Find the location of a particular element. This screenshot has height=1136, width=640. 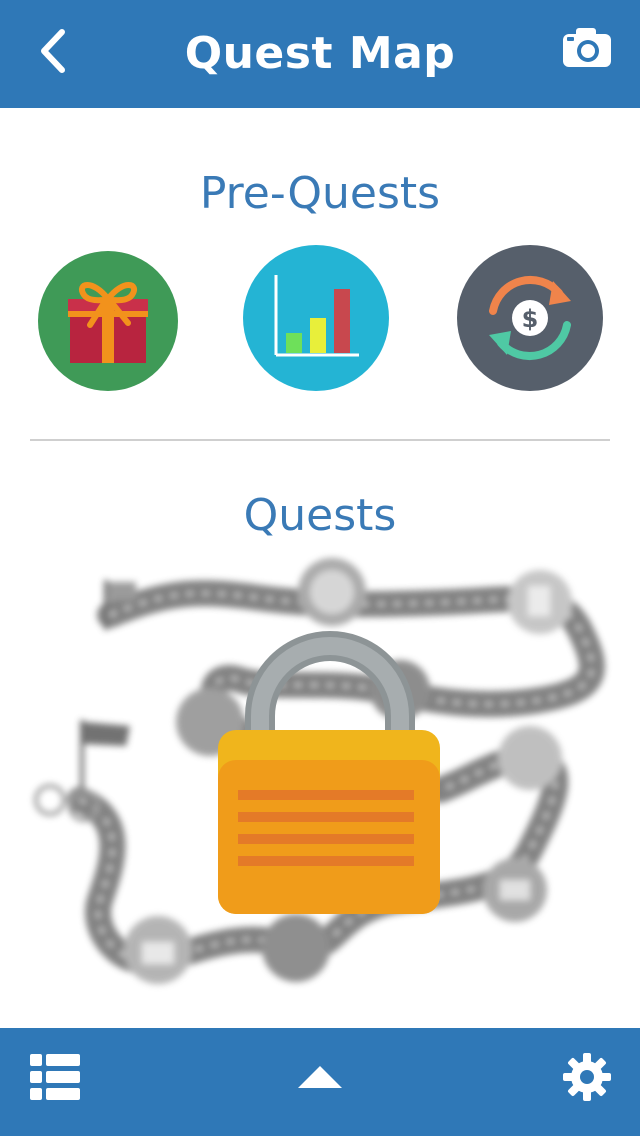

prequest-gift-button is located at coordinates (108, 321).